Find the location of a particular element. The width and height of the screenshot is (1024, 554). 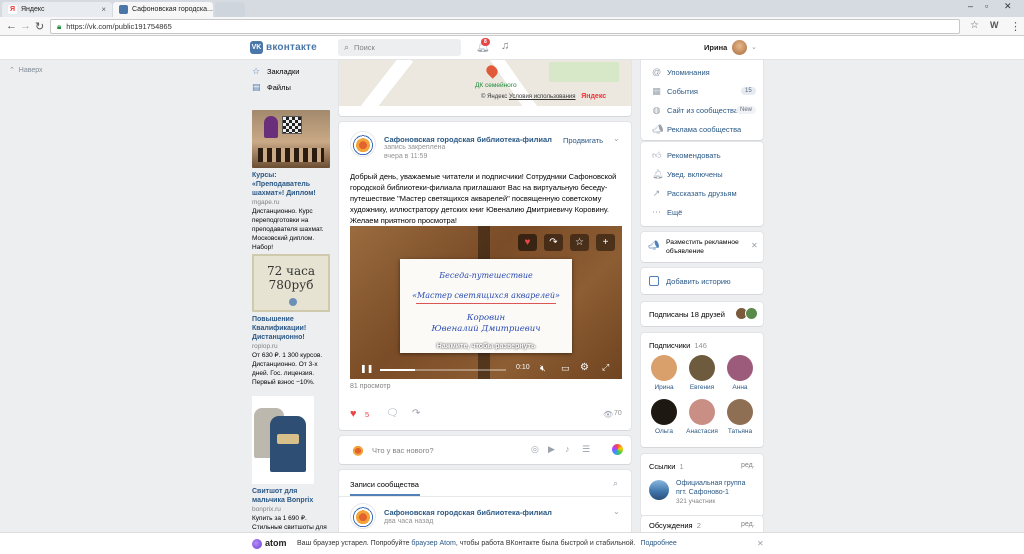

composer-input: Что у вас нового? is located at coordinates (403, 450).